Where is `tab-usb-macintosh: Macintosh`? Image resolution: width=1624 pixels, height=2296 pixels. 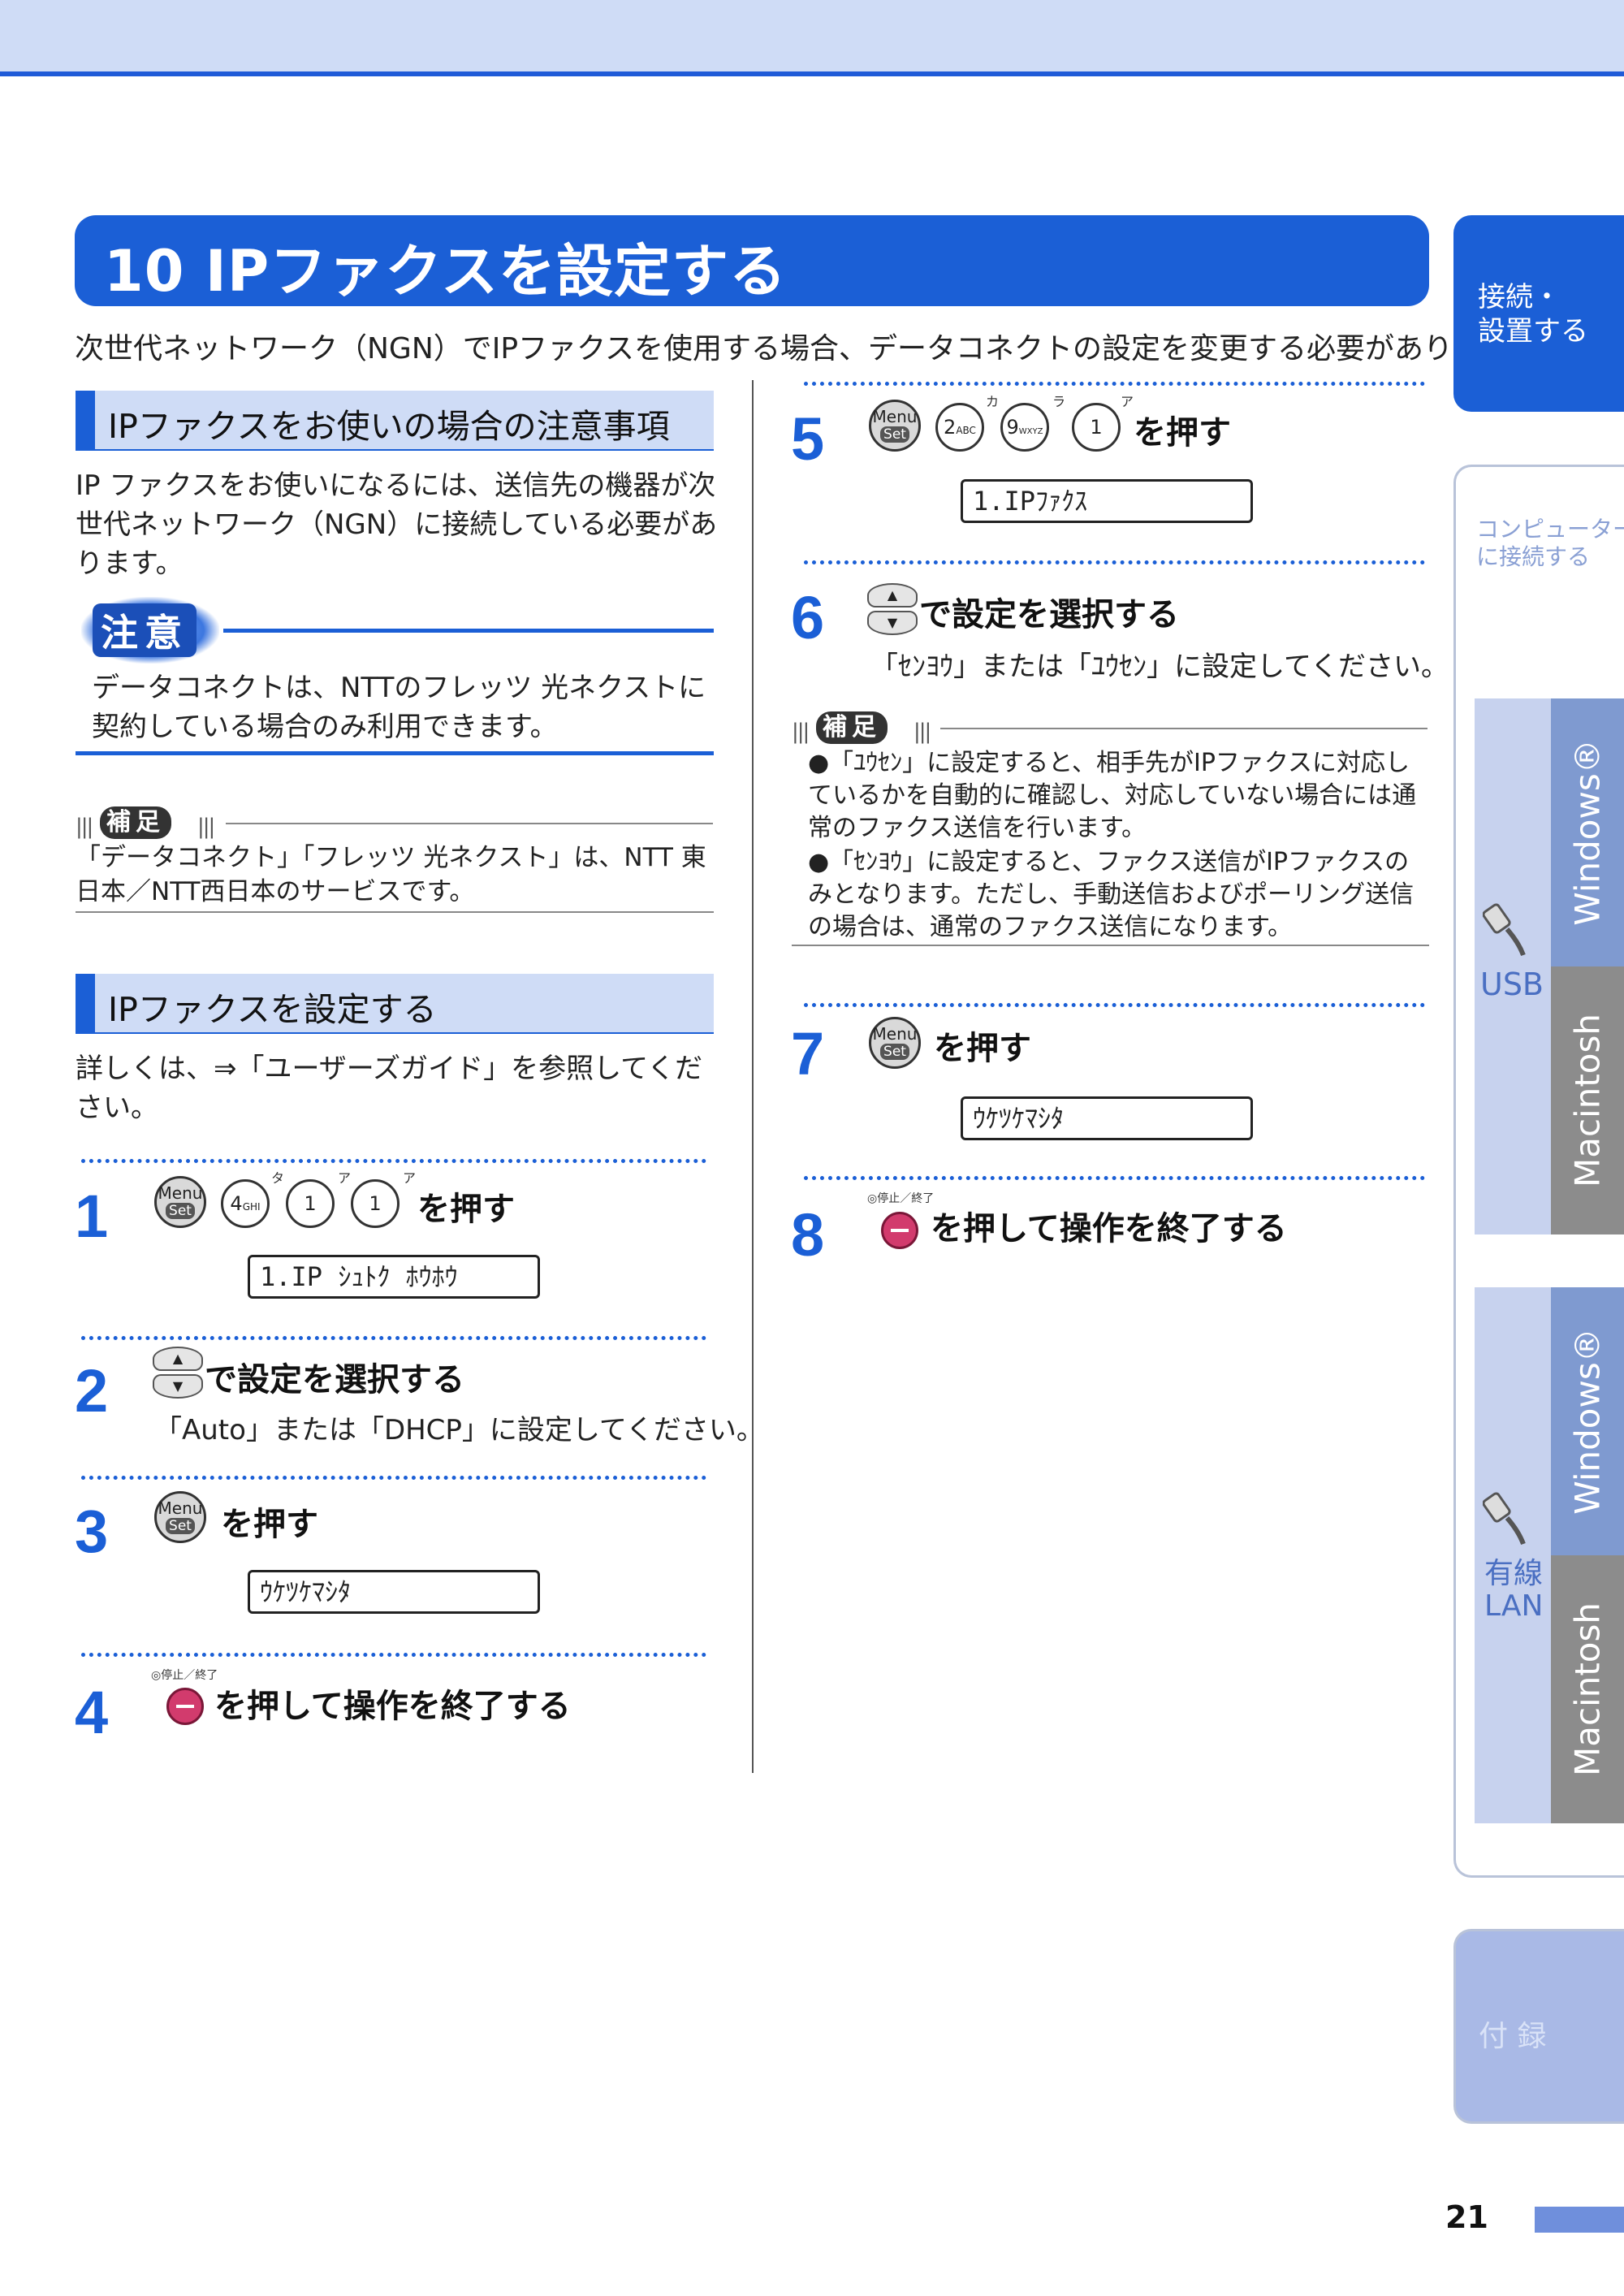
tab-usb-macintosh: Macintosh is located at coordinates (1588, 1100).